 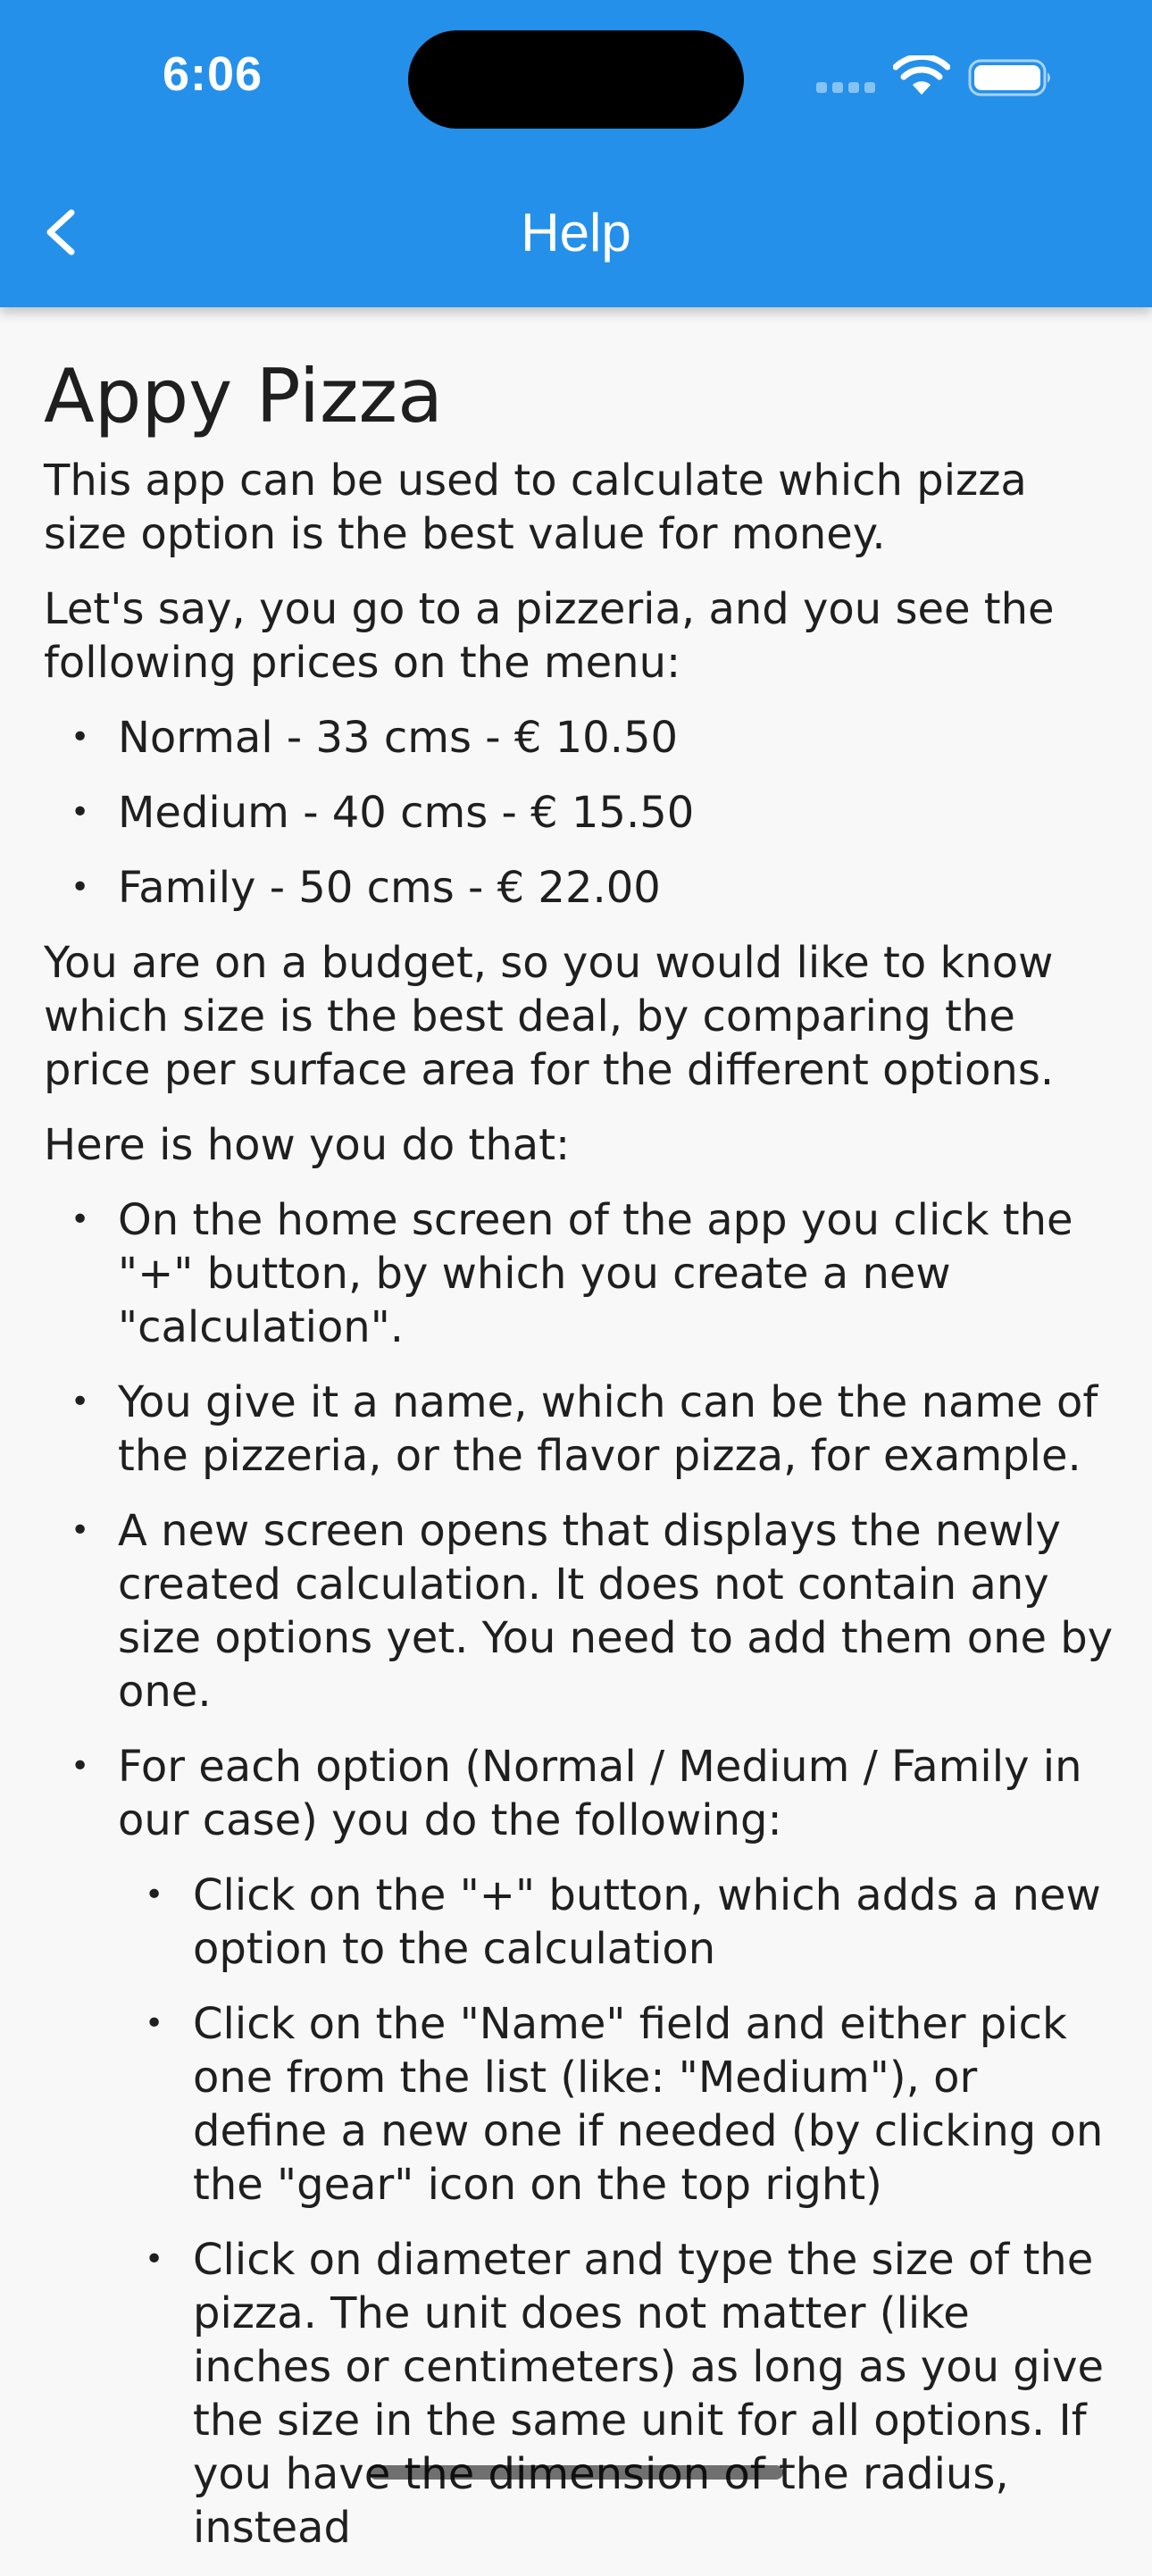 What do you see at coordinates (576, 153) in the screenshot?
I see `app-header: 6:06 Help` at bounding box center [576, 153].